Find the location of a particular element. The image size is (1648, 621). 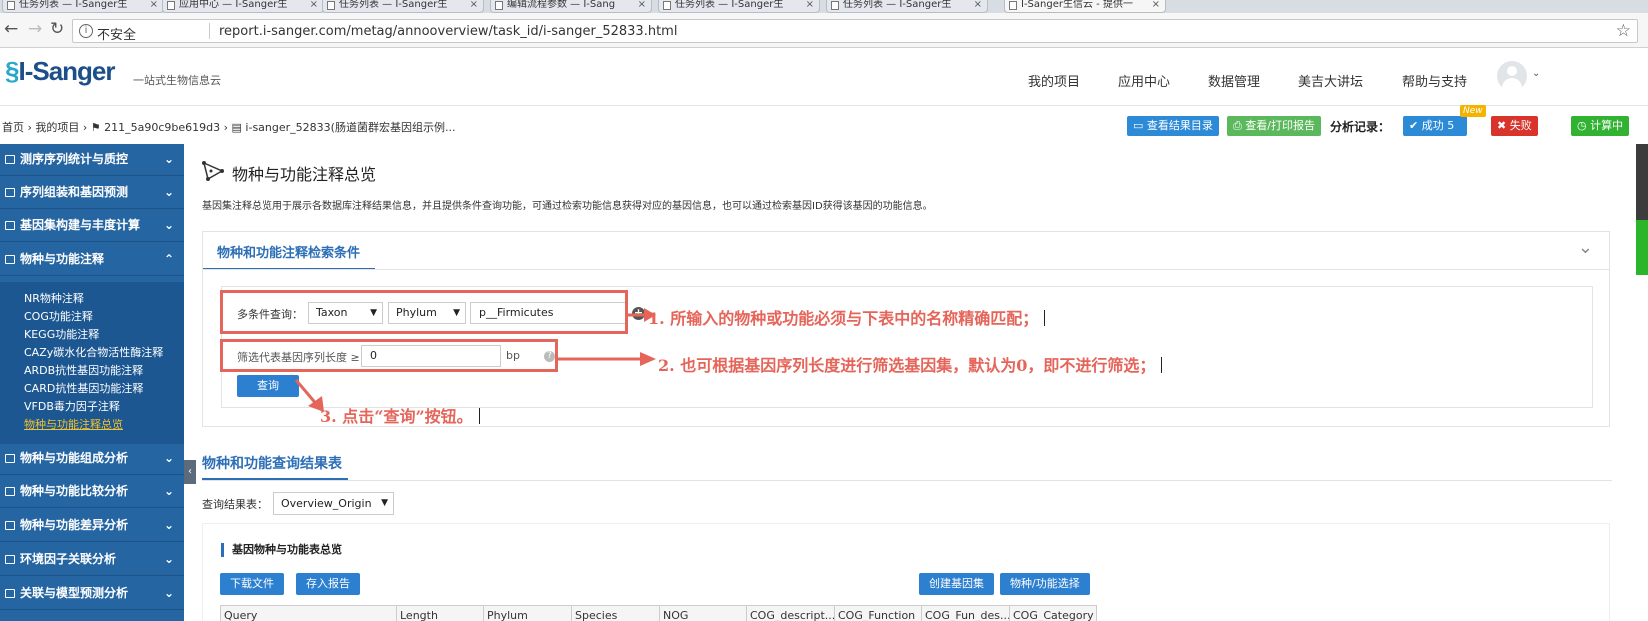

column-header: COG_Category is located at coordinates (1053, 613).